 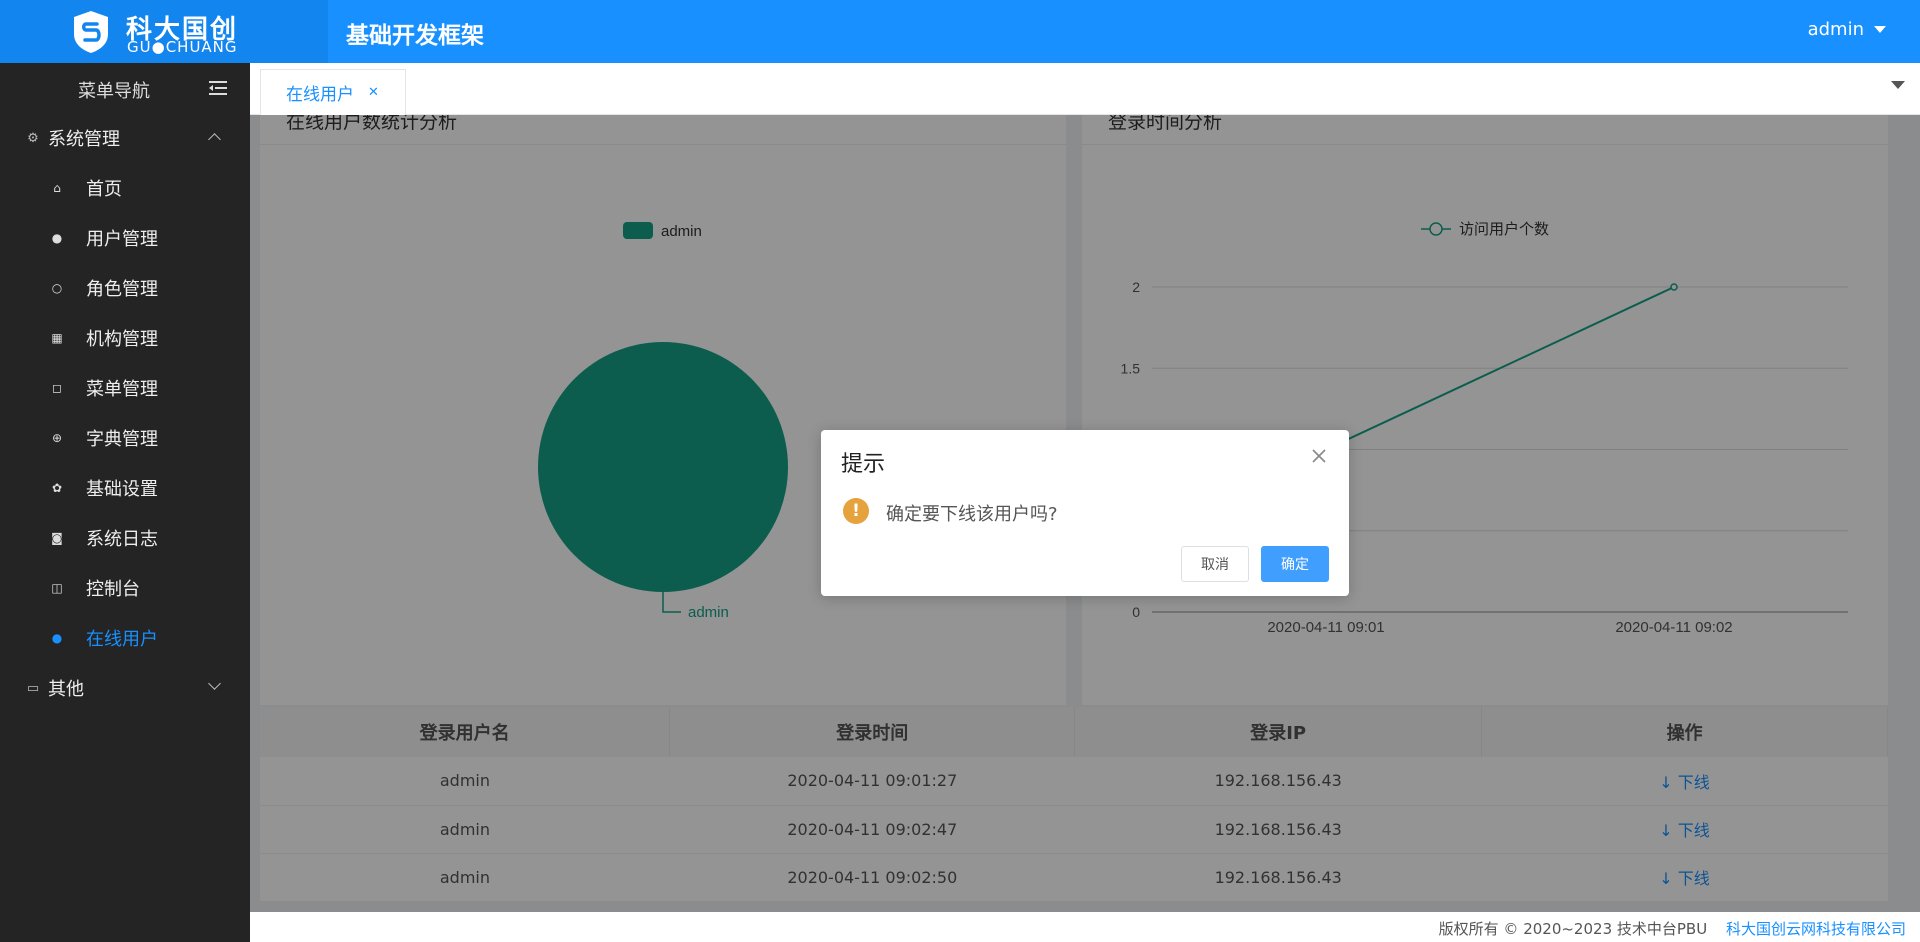 What do you see at coordinates (1880, 29) in the screenshot?
I see `caret-down-icon` at bounding box center [1880, 29].